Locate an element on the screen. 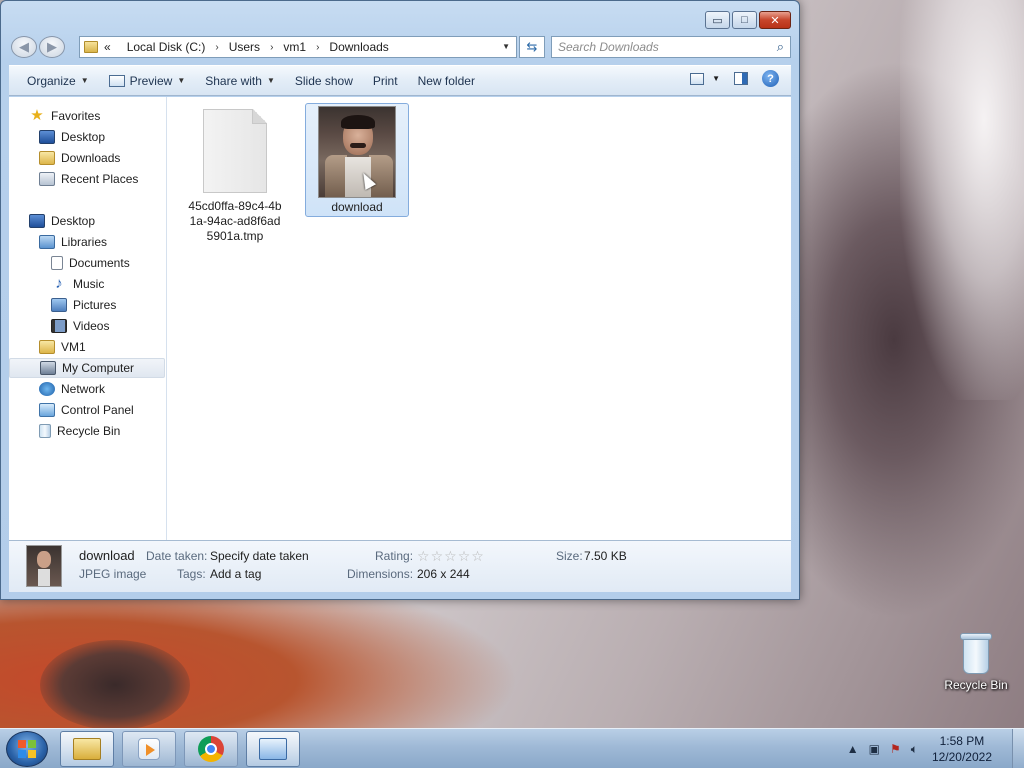 The width and height of the screenshot is (1024, 768). nav-label: Favorites is located at coordinates (76, 116).